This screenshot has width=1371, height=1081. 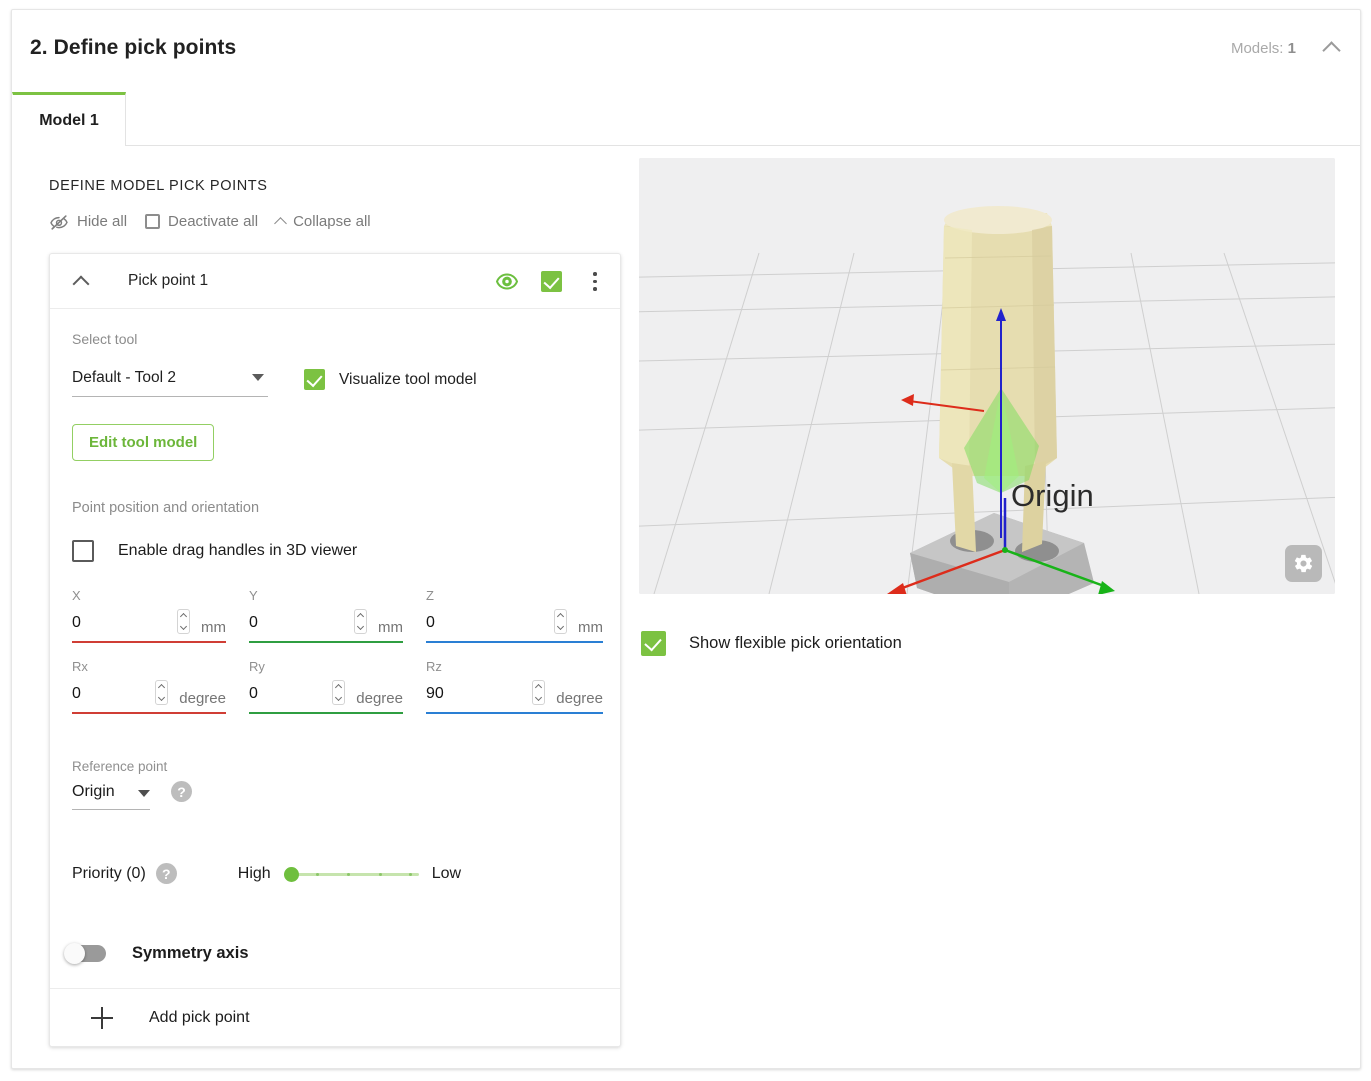 What do you see at coordinates (551, 281) in the screenshot?
I see `pick-point-active-checkbox` at bounding box center [551, 281].